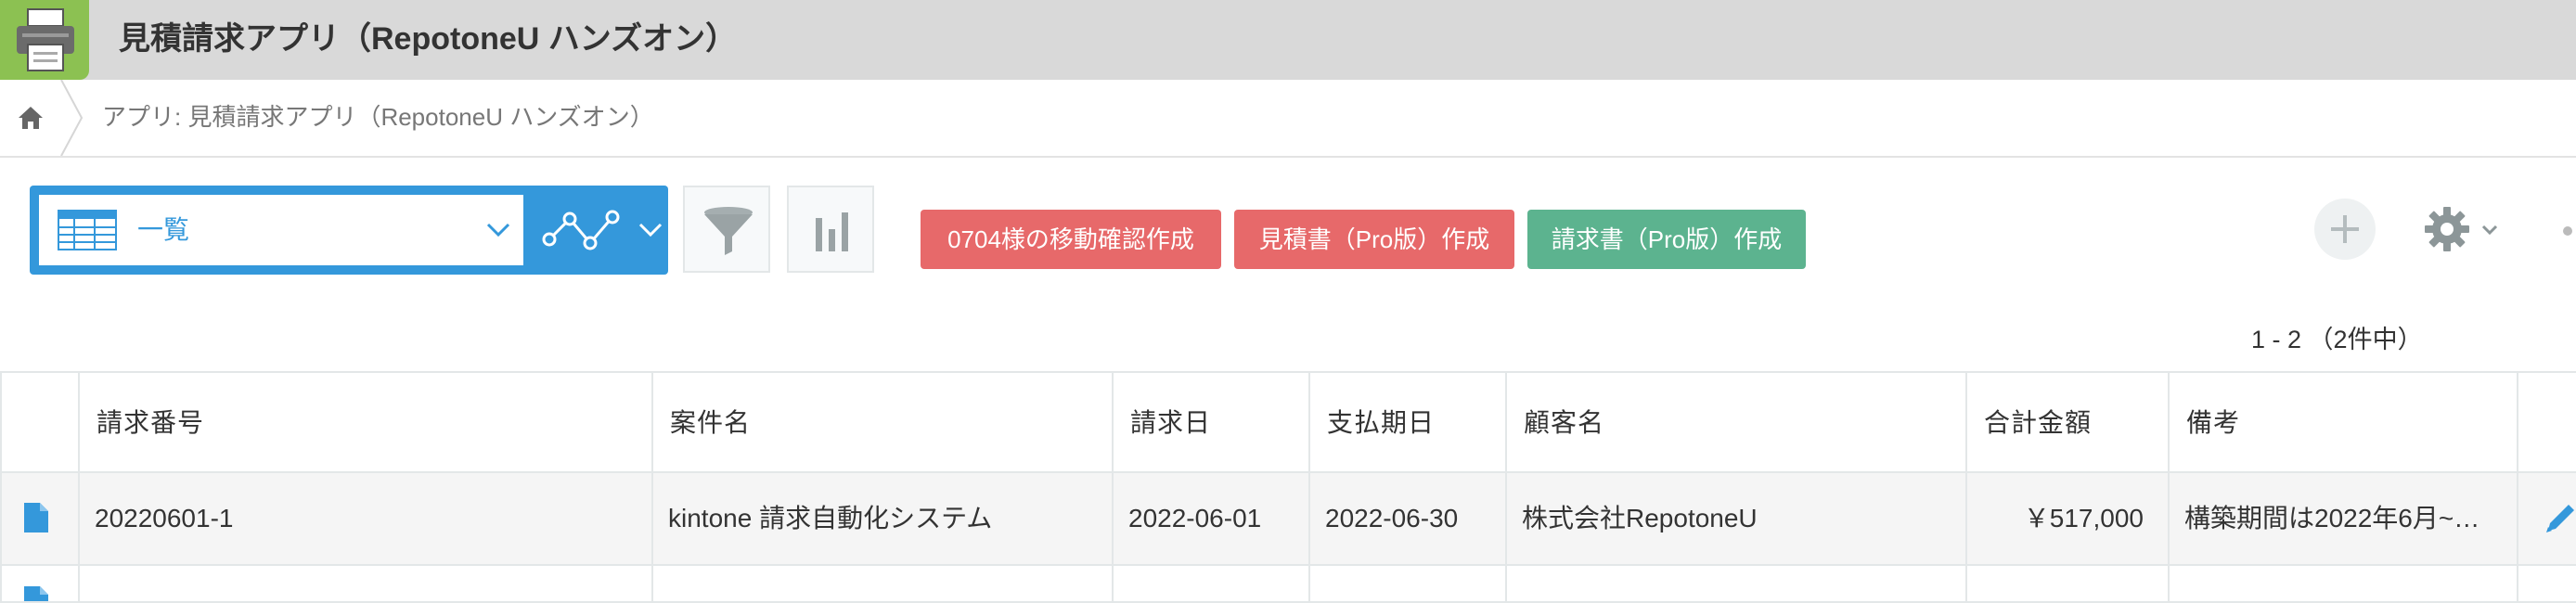 This screenshot has height=603, width=2576. I want to click on gear-icon, so click(2447, 229).